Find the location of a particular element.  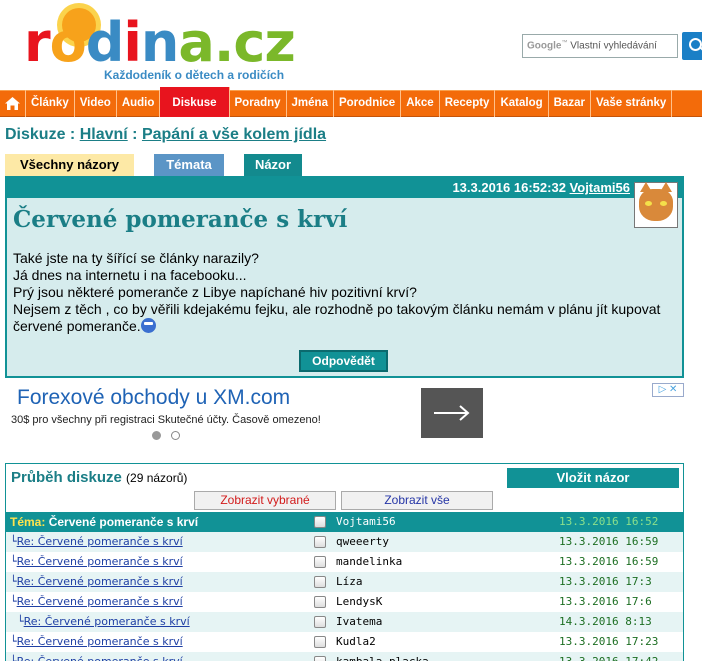

topic-date: 13.3.2016 16:52 is located at coordinates (609, 521).